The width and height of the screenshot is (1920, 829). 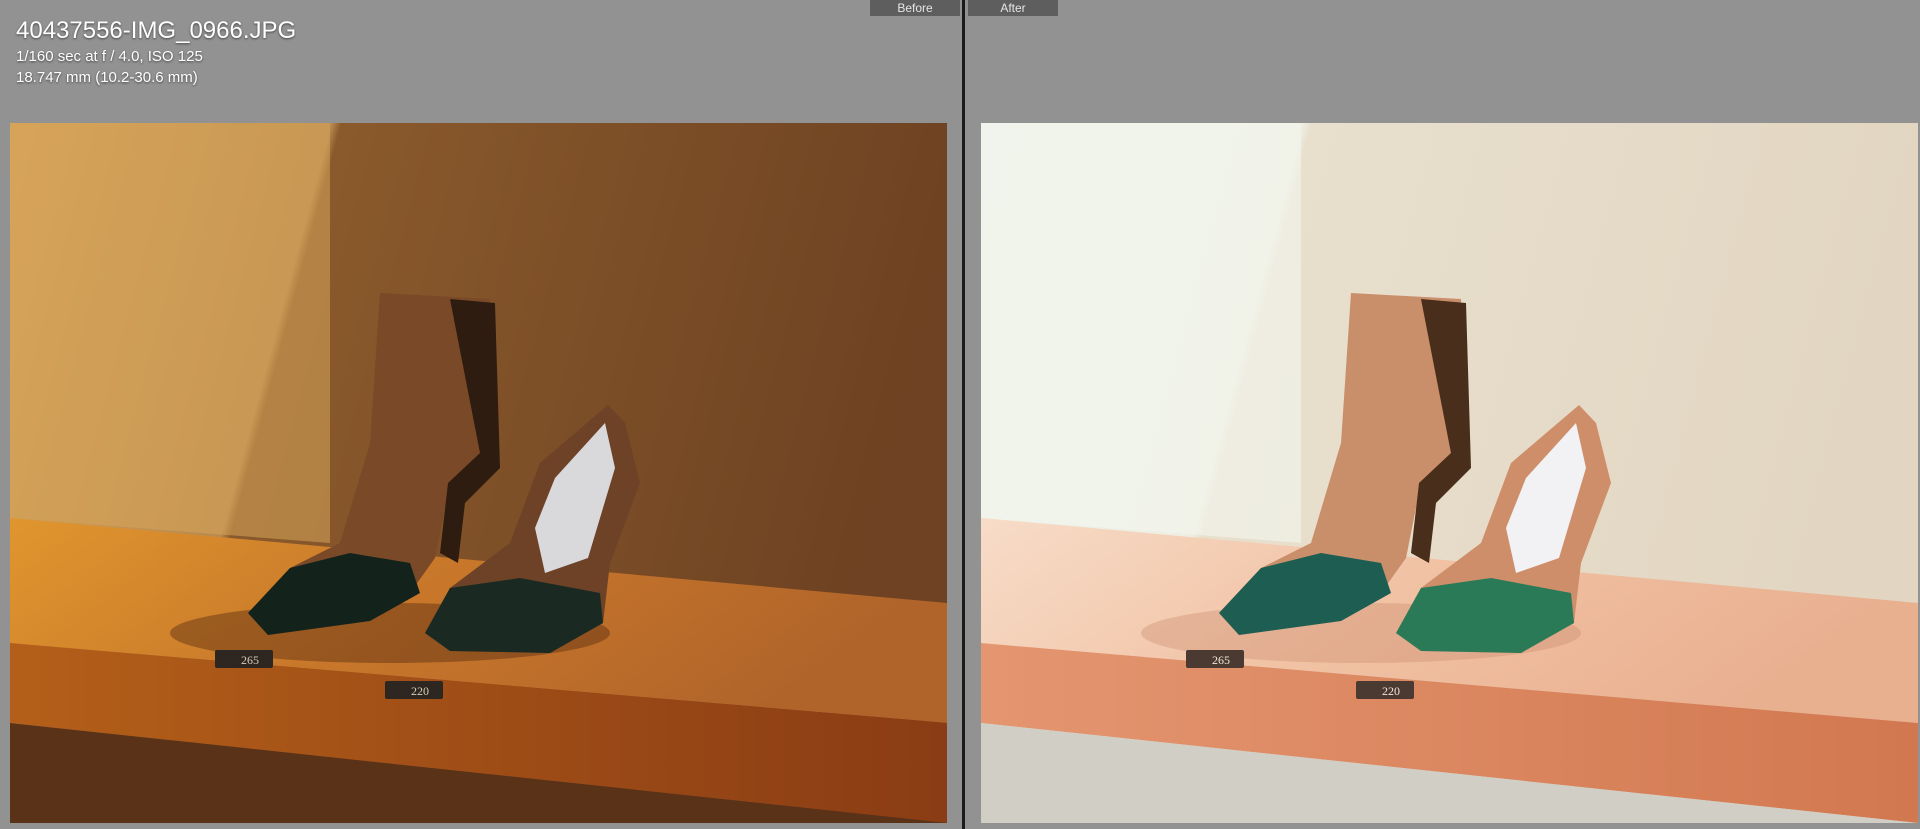 I want to click on photo-focal-length: 18.747 mm (10.2-30.6 mm), so click(x=107, y=77).